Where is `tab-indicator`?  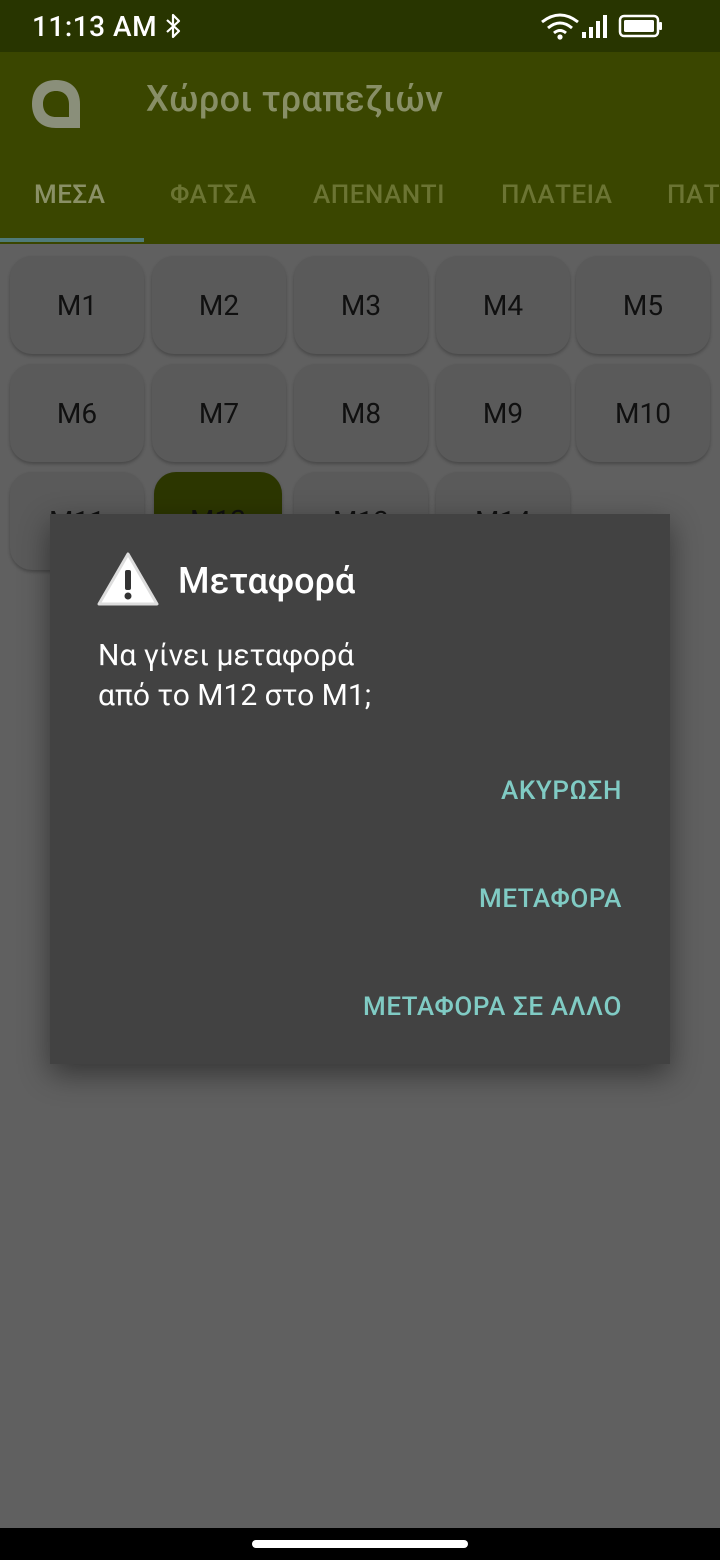
tab-indicator is located at coordinates (72, 240).